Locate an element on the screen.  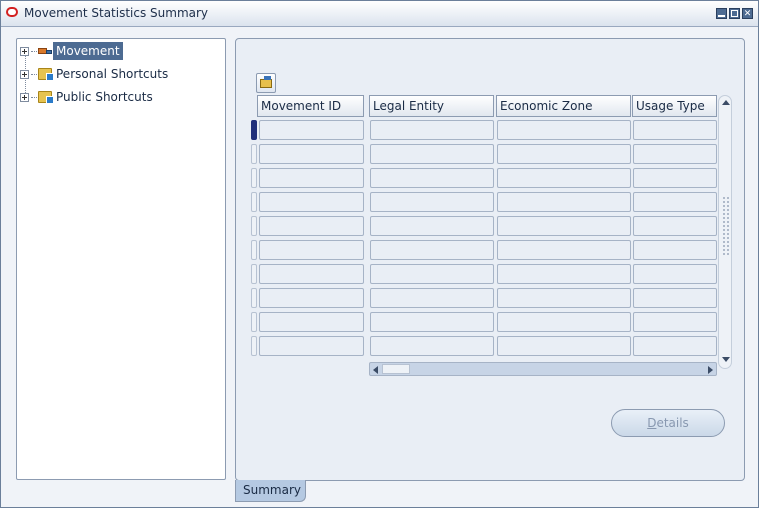
open-folder-icon is located at coordinates (266, 82).